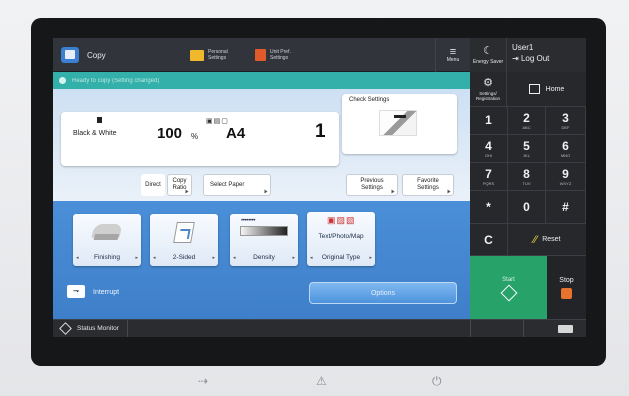 The image size is (629, 396). What do you see at coordinates (106, 292) in the screenshot?
I see `interrupt-label: Interrupt` at bounding box center [106, 292].